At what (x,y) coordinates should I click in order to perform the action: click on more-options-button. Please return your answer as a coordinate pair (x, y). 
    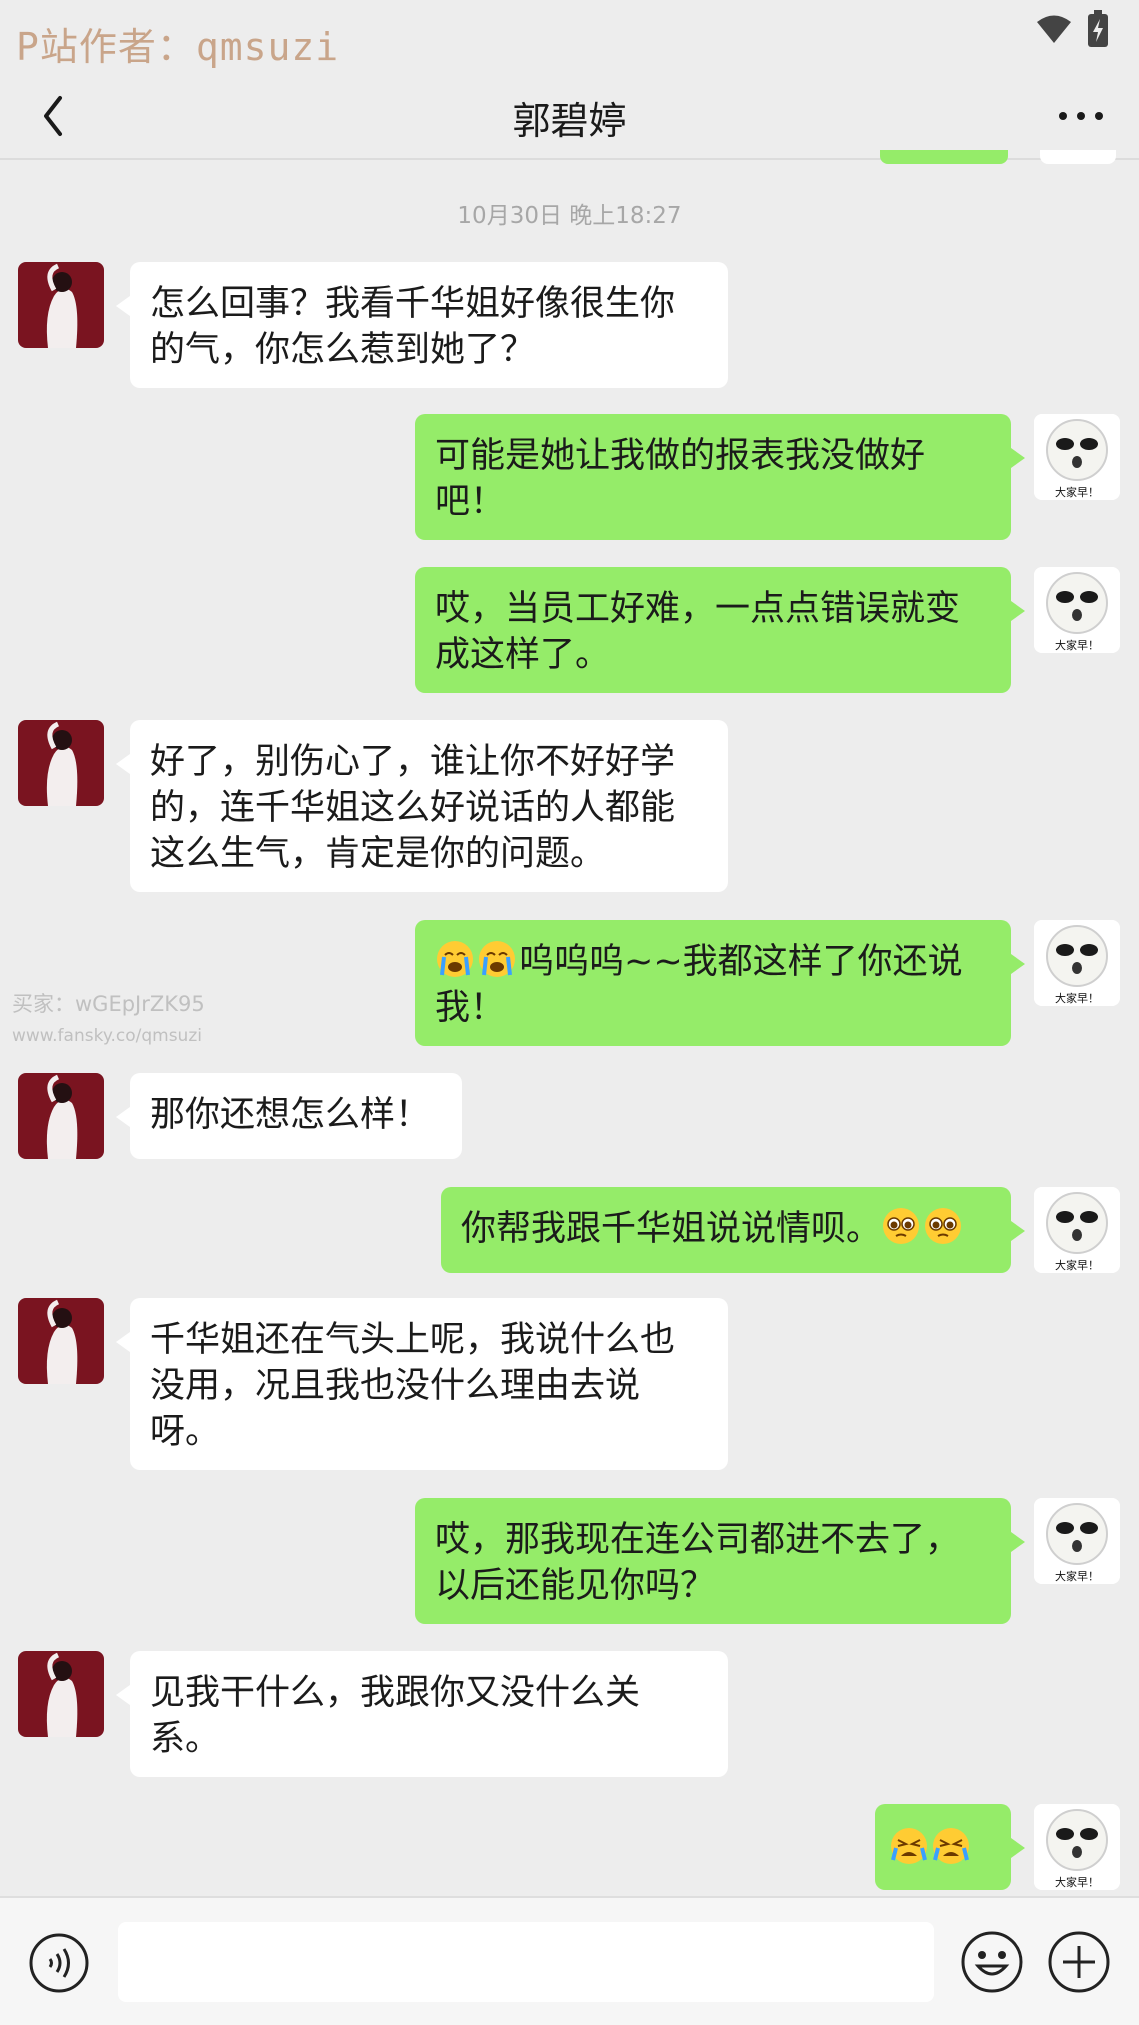
    Looking at the image, I should click on (1081, 116).